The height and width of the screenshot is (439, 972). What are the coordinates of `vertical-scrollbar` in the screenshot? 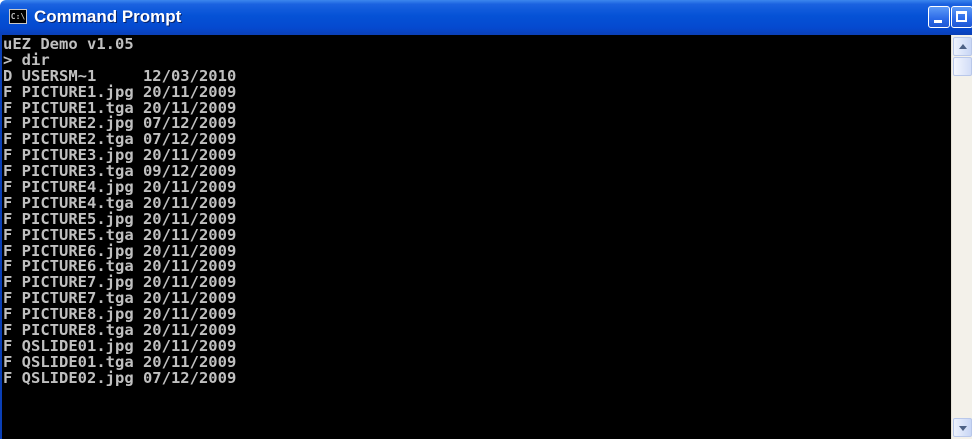 It's located at (961, 237).